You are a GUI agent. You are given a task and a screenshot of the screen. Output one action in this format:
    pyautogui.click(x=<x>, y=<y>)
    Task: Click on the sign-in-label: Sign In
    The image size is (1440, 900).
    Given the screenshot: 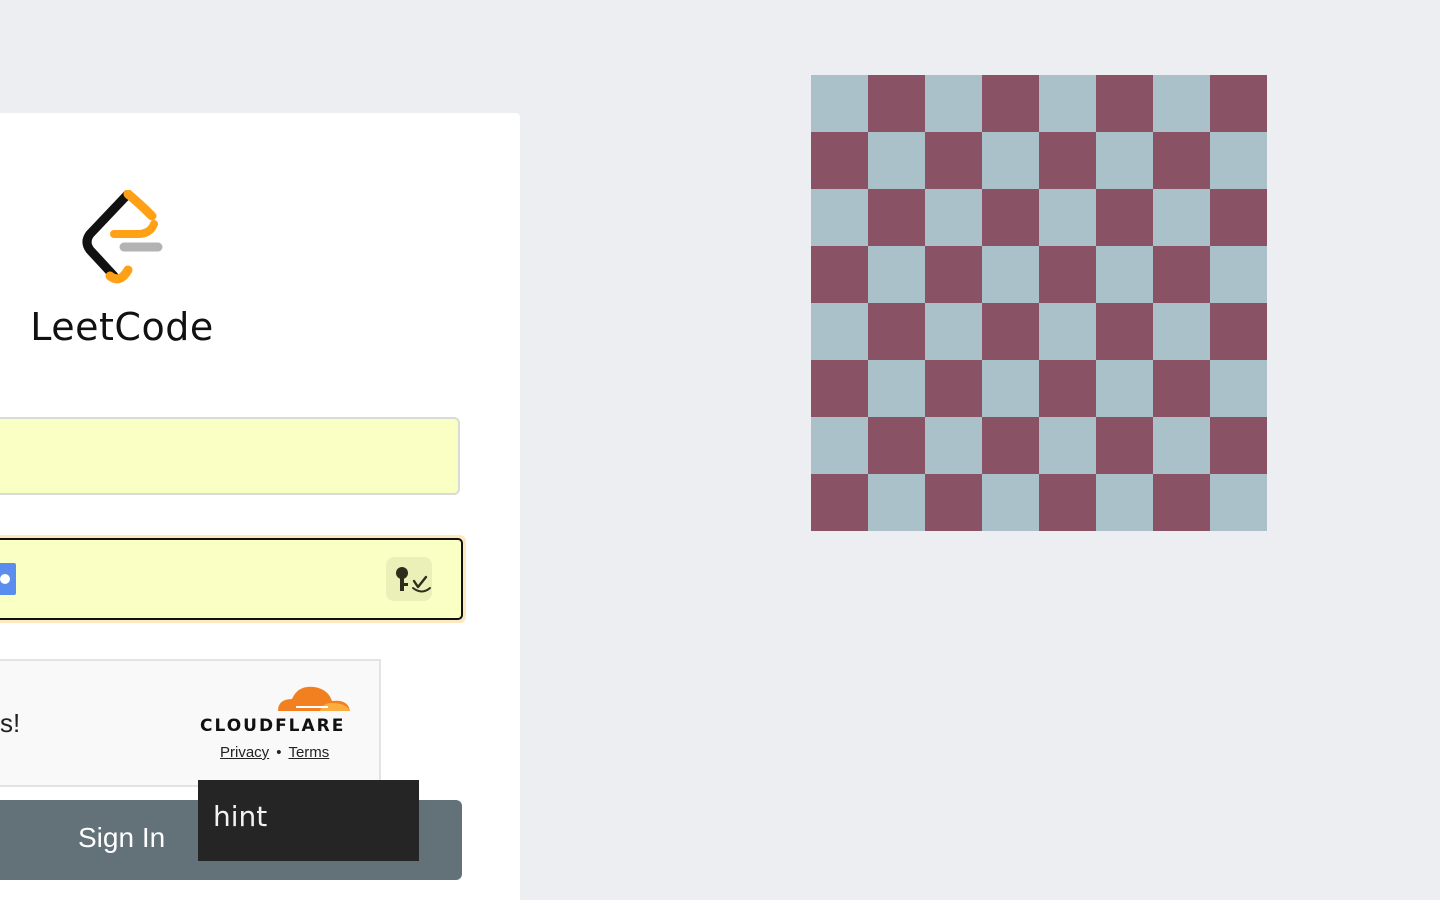 What is the action you would take?
    pyautogui.click(x=122, y=837)
    